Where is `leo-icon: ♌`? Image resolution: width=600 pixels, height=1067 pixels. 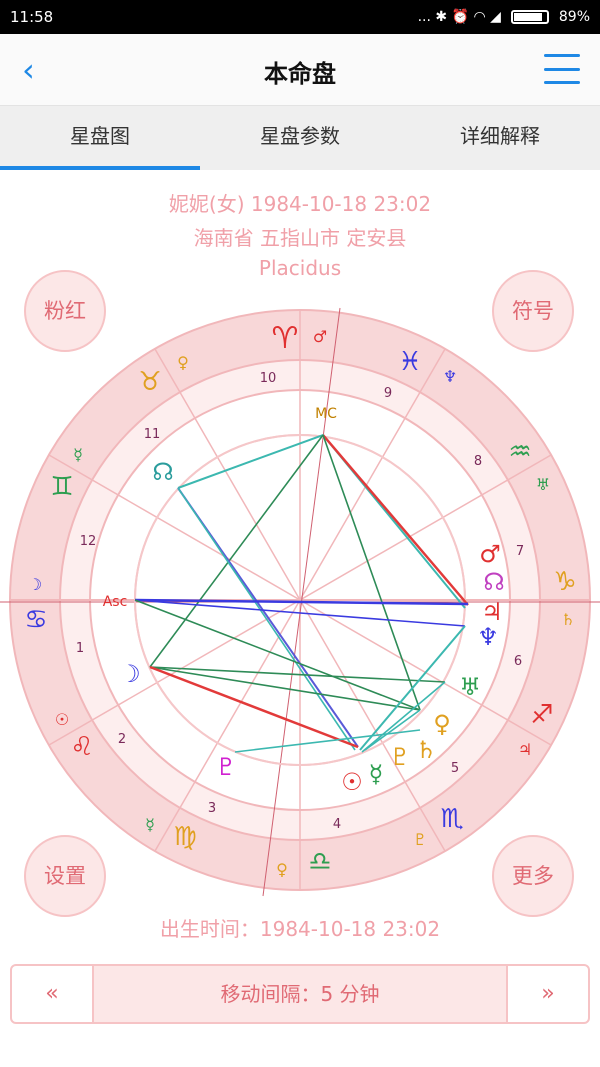
leo-icon: ♌ is located at coordinates (81, 747).